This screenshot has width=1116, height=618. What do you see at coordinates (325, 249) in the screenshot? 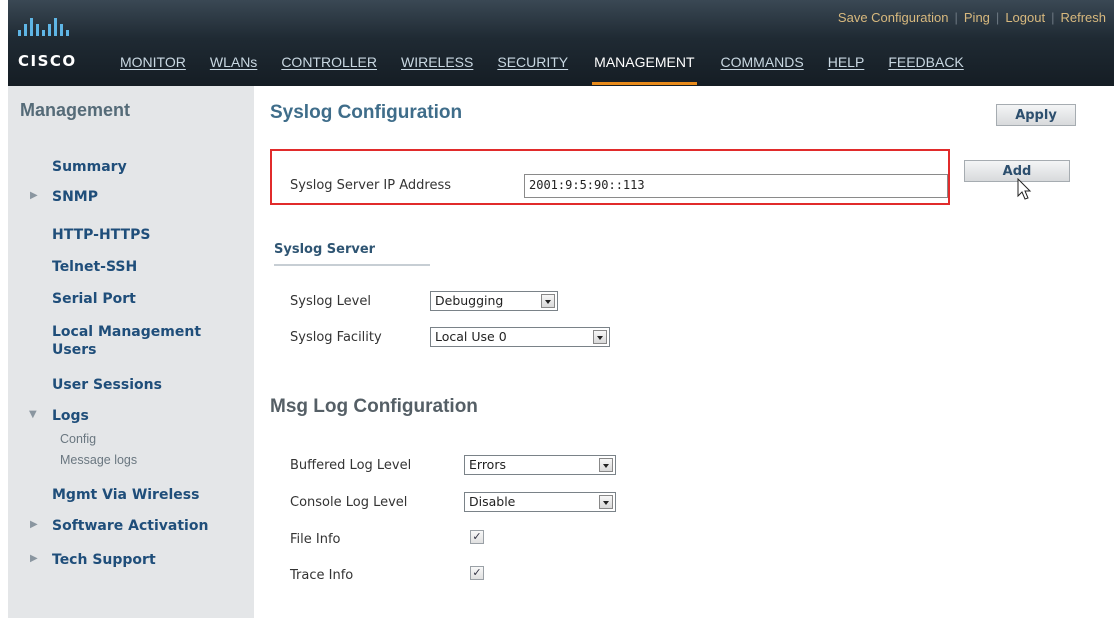
I see `syslog-server-tab-label: Syslog Server` at bounding box center [325, 249].